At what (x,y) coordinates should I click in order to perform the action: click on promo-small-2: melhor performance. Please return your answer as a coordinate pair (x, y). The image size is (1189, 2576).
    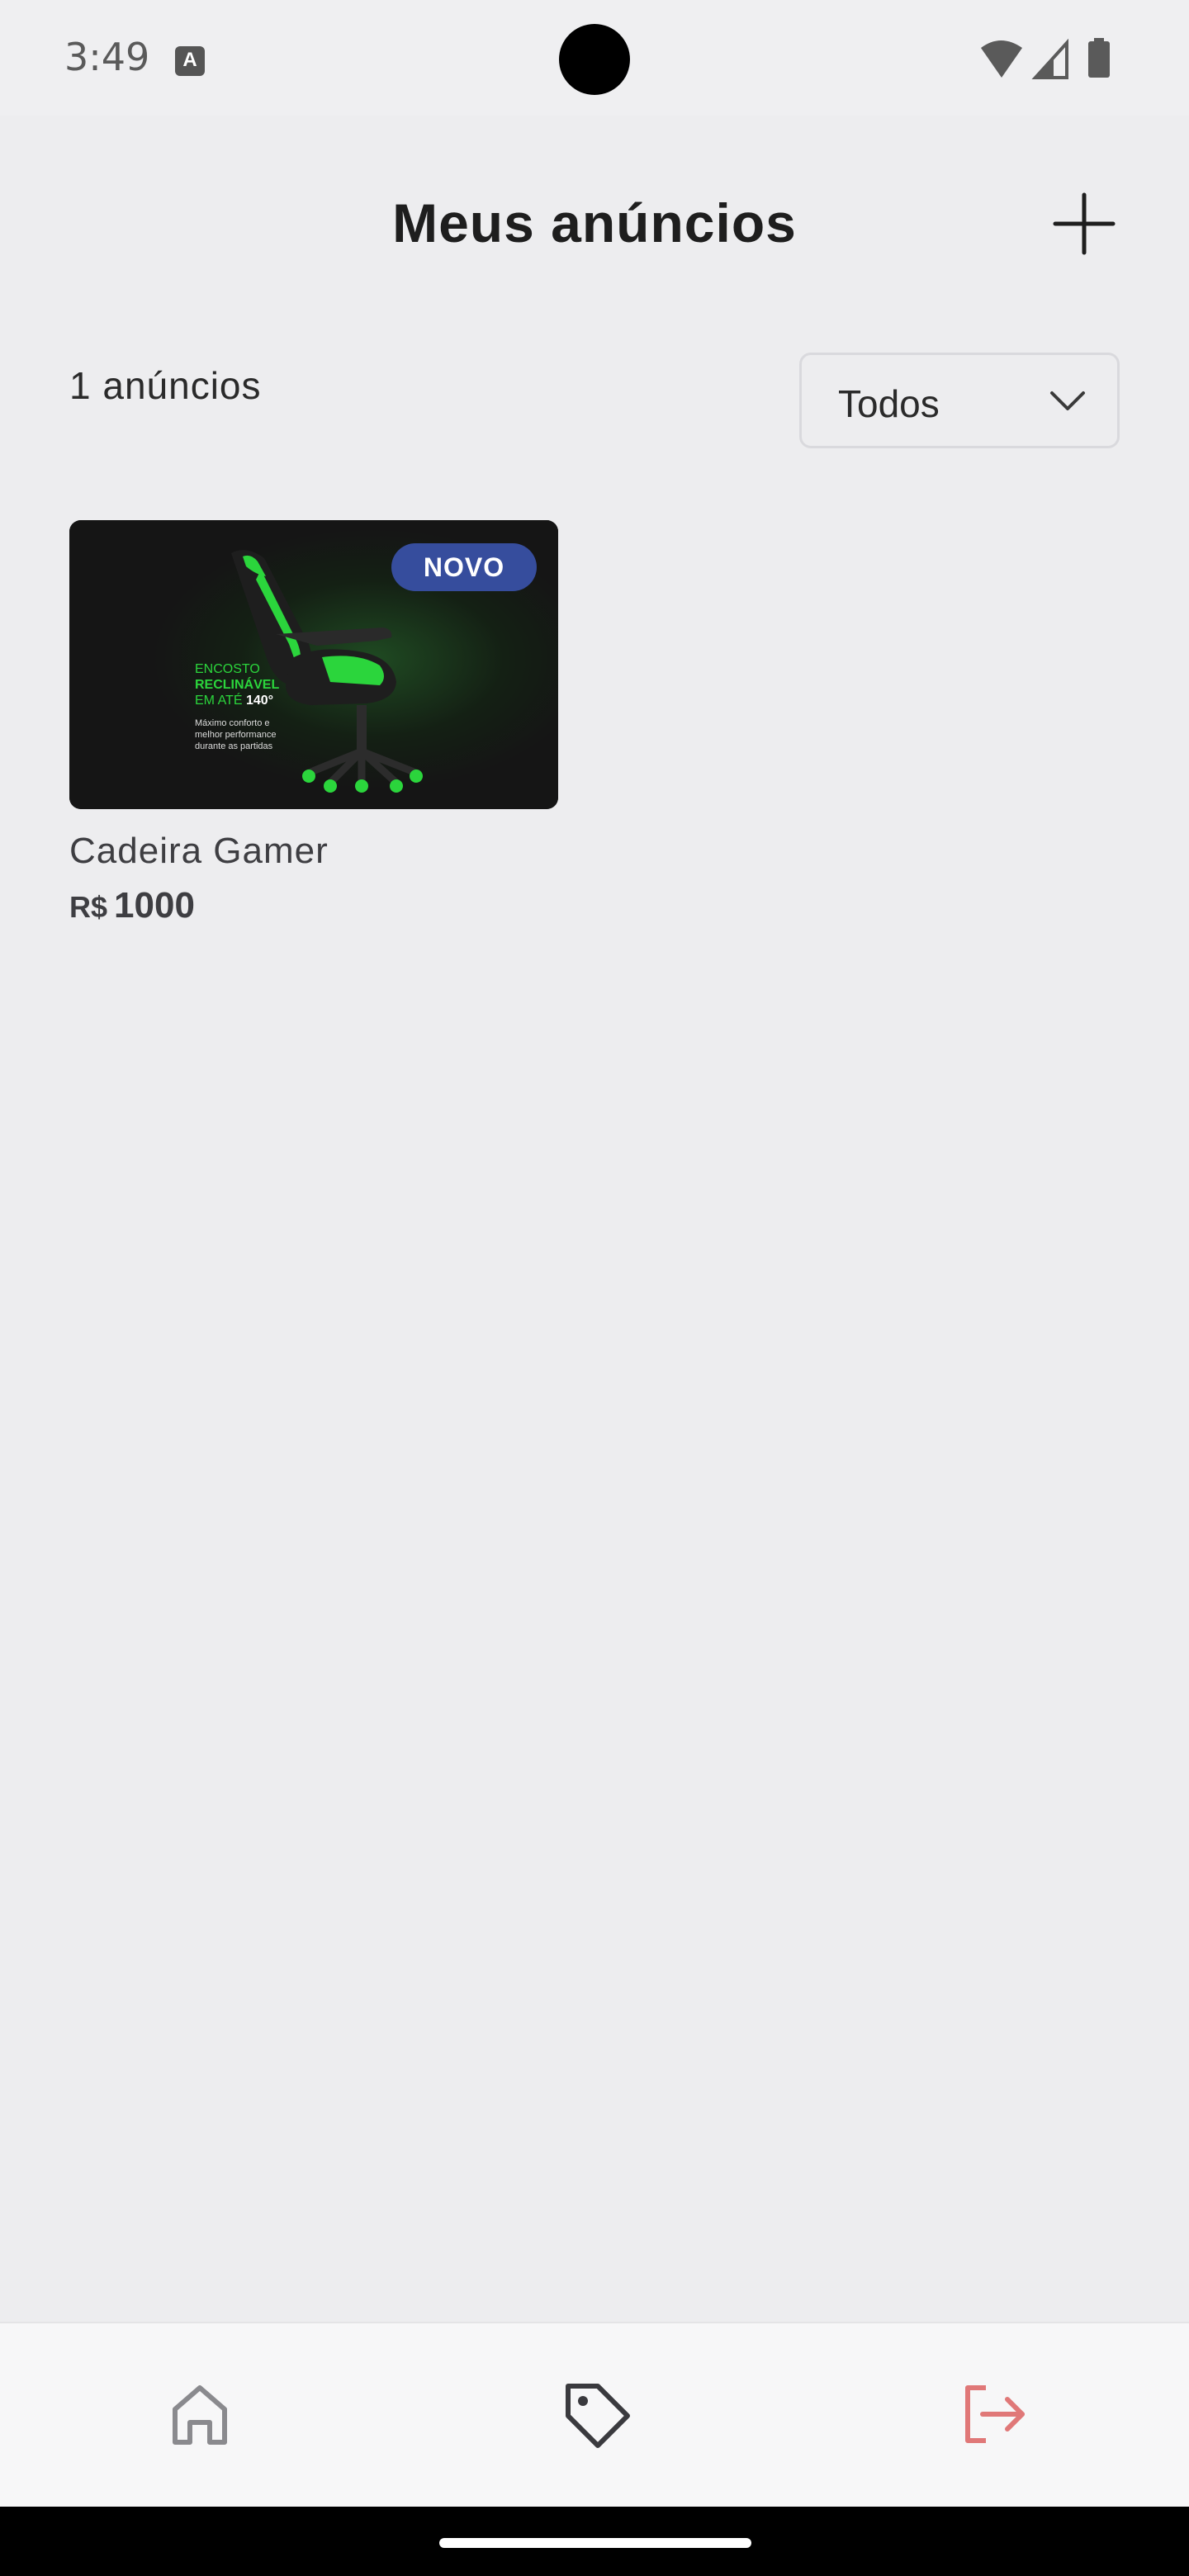
    Looking at the image, I should click on (236, 735).